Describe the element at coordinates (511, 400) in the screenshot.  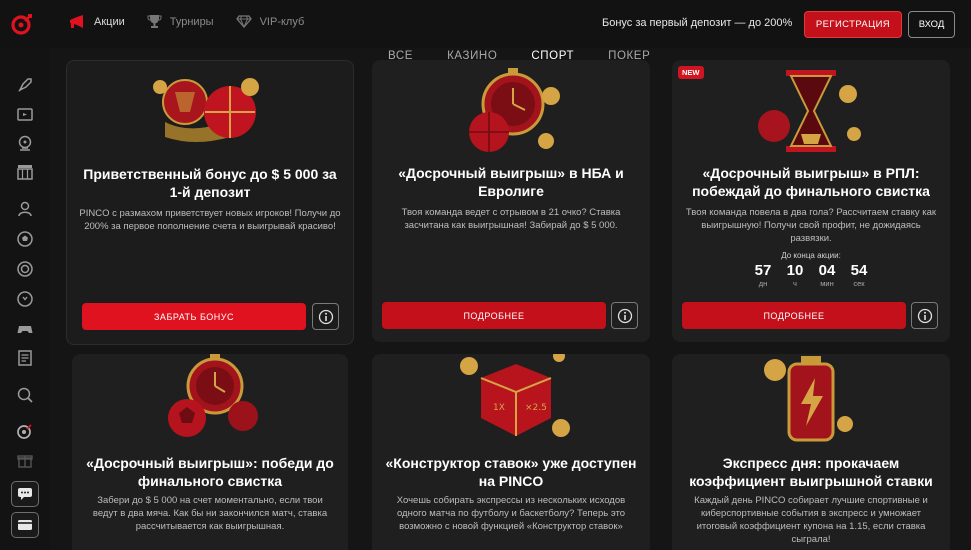
I see `puzzle-cube-art: 1X ×2.5` at that location.